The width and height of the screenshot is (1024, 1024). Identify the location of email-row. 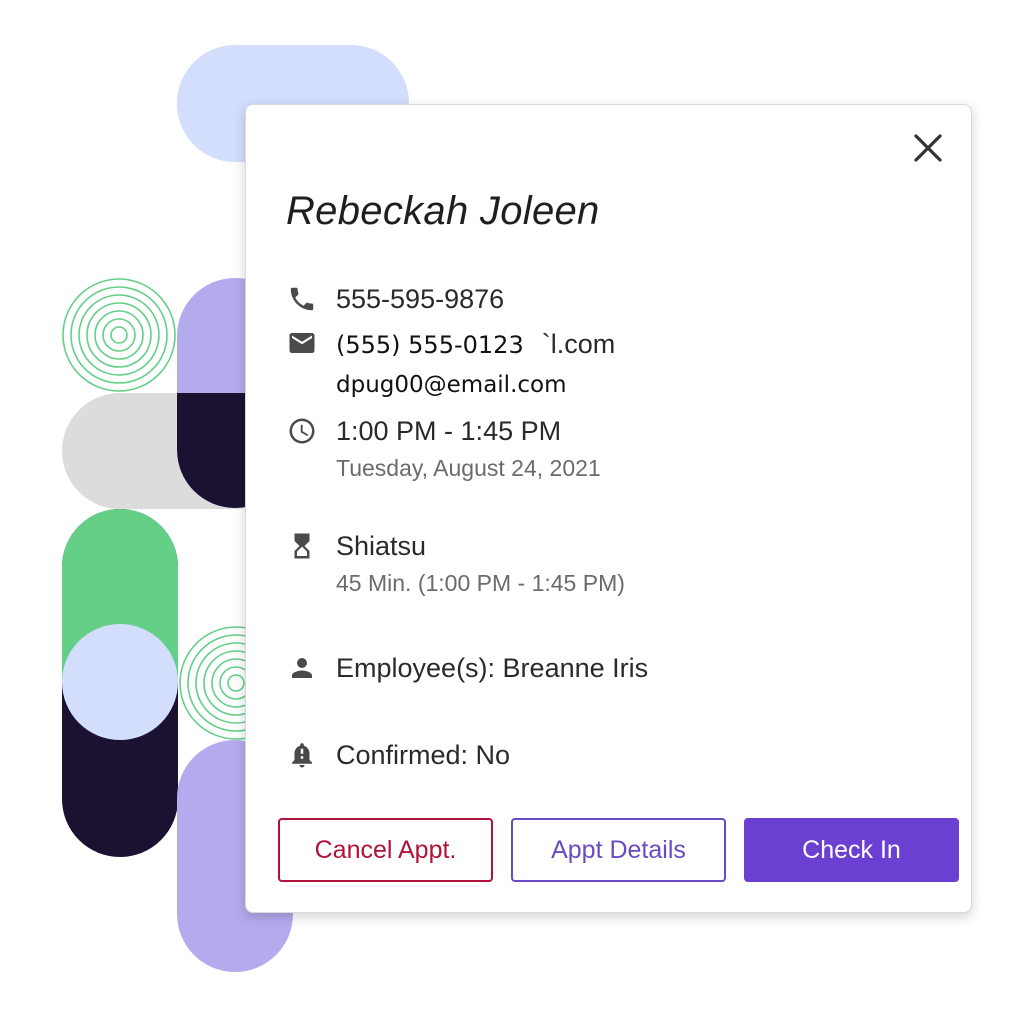
(311, 343).